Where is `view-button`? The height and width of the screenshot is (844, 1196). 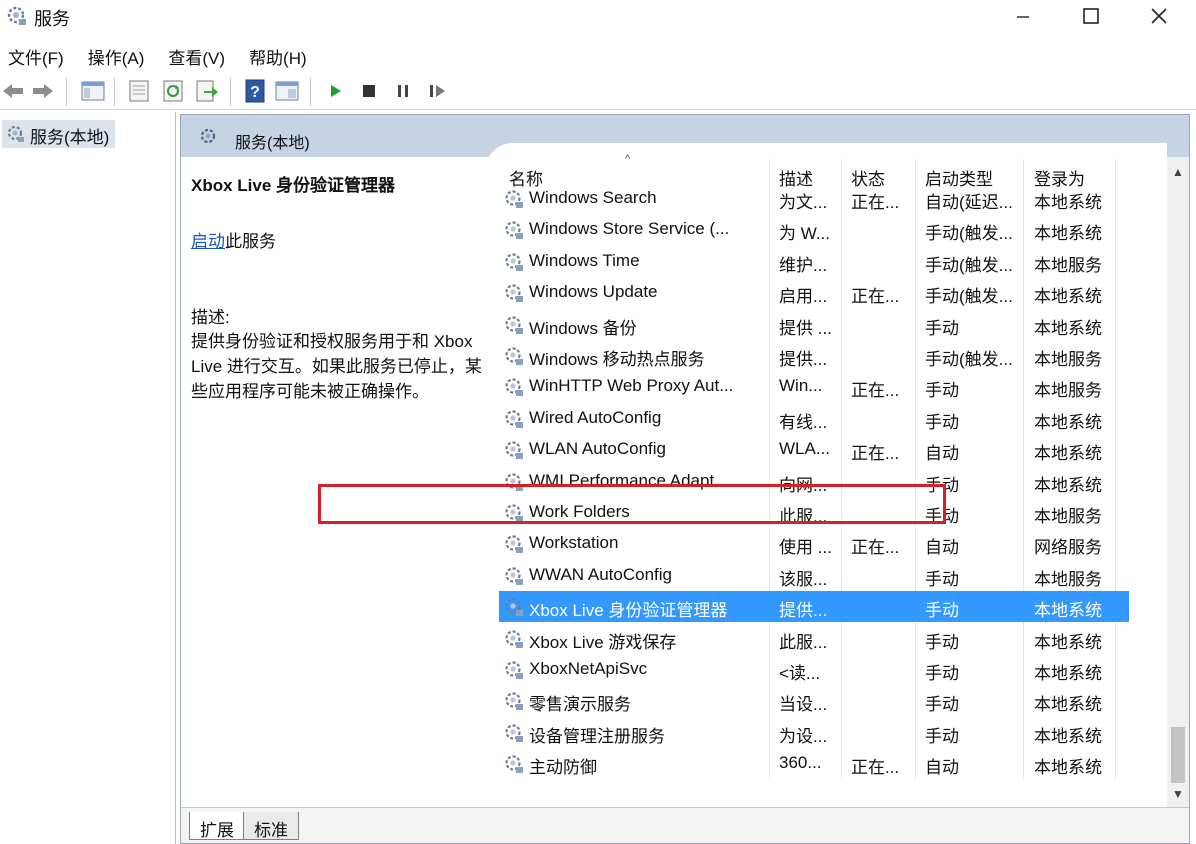
view-button is located at coordinates (287, 91).